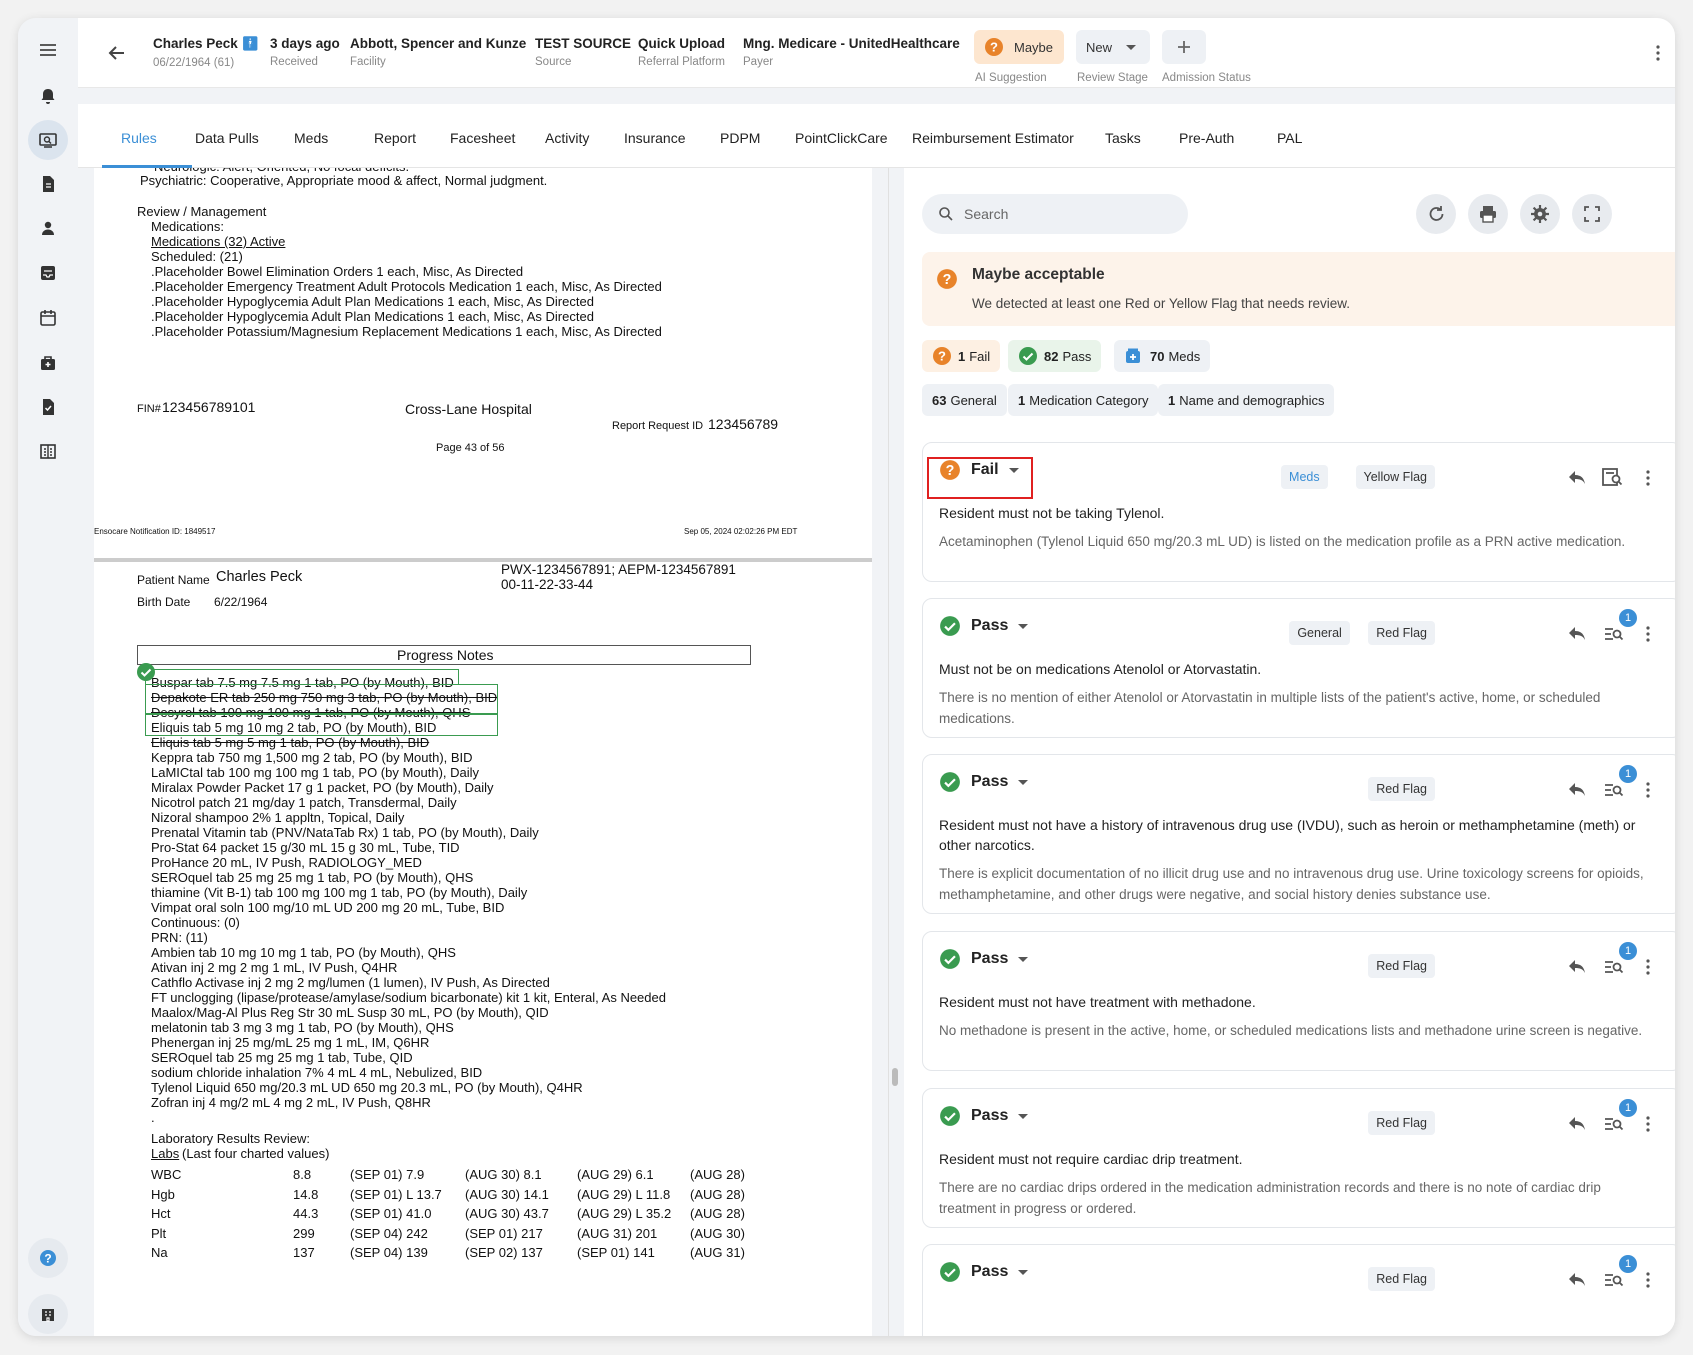  Describe the element at coordinates (48, 184) in the screenshot. I see `document-icon` at that location.